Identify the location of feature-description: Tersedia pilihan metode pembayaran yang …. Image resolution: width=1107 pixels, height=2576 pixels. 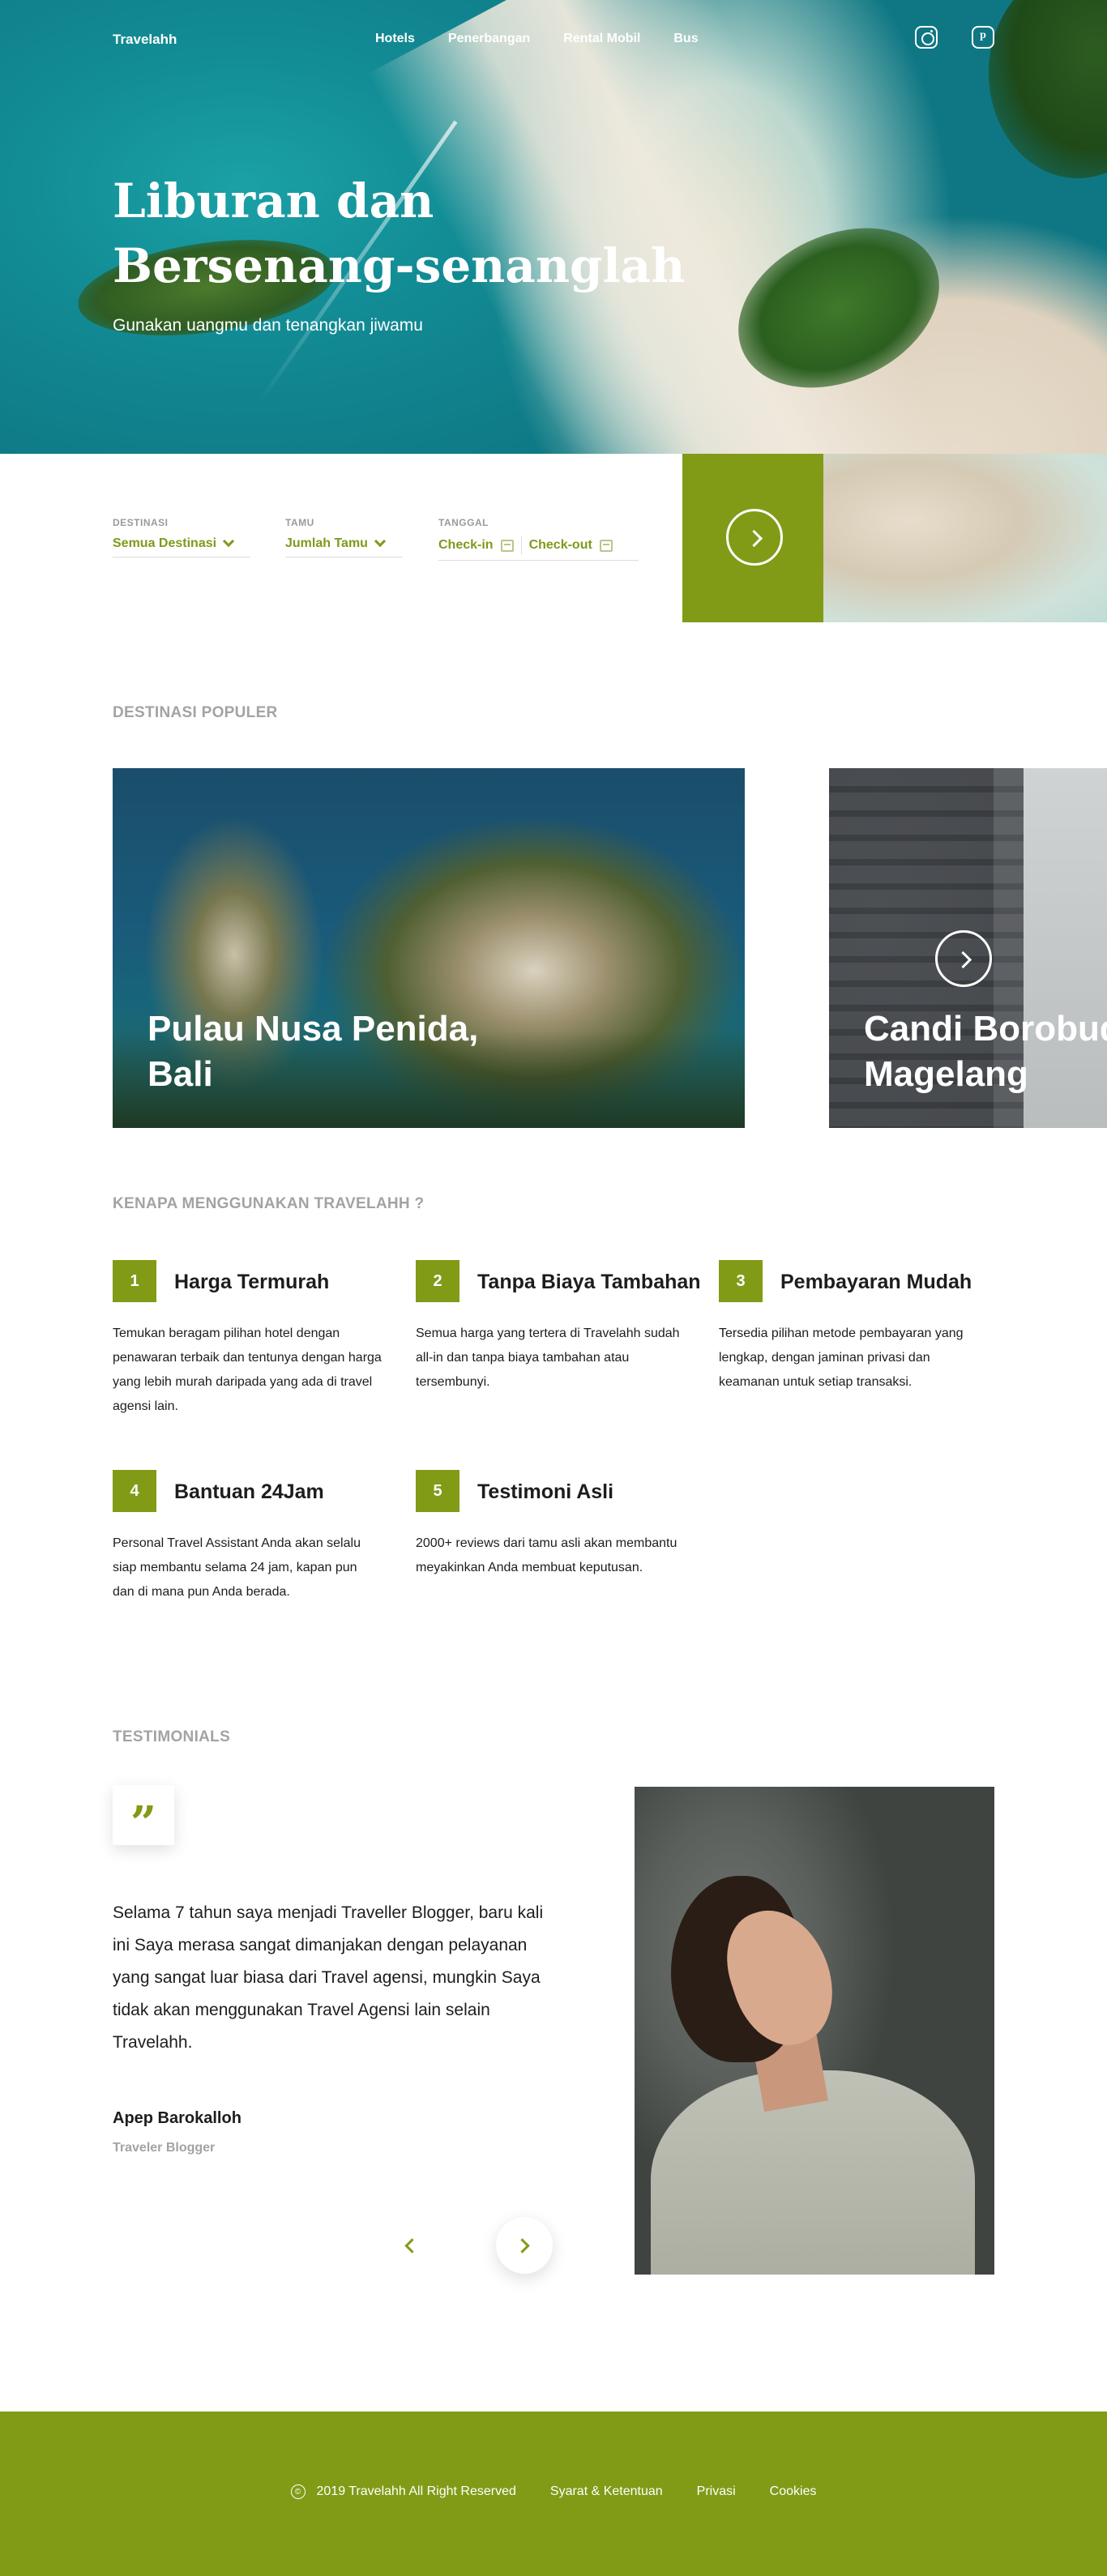
(841, 1357).